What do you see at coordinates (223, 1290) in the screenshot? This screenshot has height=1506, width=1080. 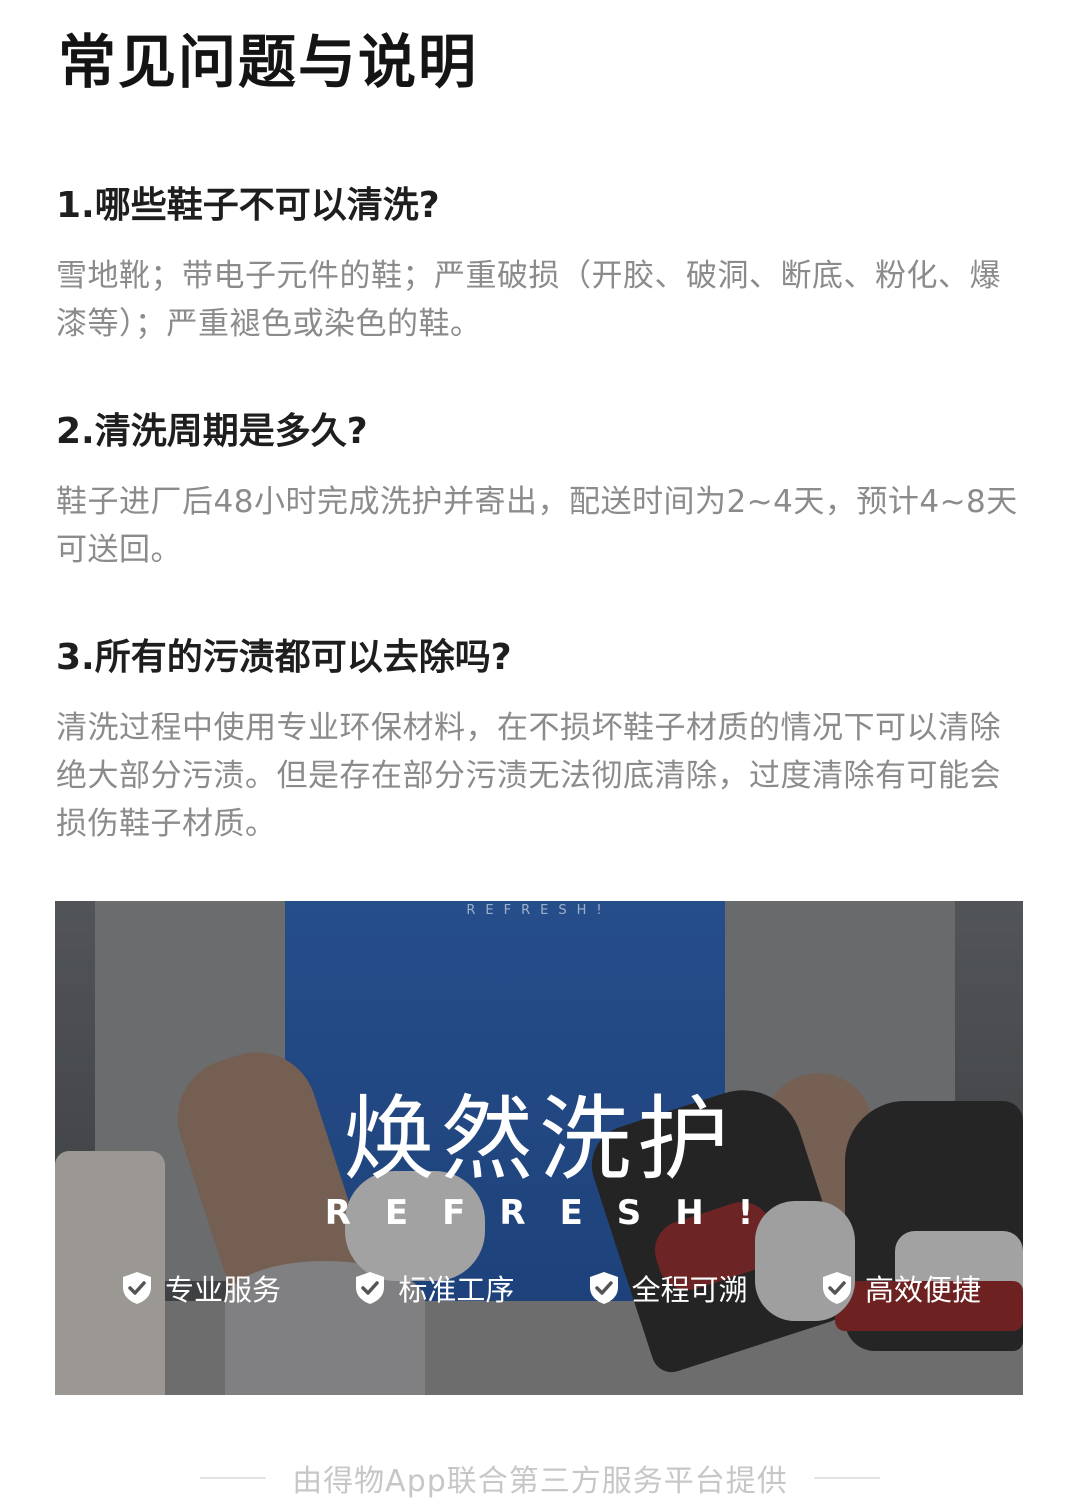 I see `feature-label: 专业服务` at bounding box center [223, 1290].